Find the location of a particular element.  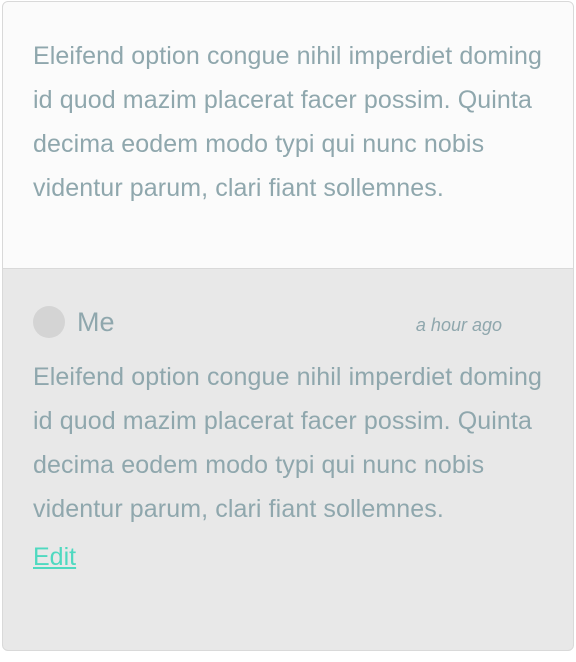

comment-author: Me is located at coordinates (96, 322).